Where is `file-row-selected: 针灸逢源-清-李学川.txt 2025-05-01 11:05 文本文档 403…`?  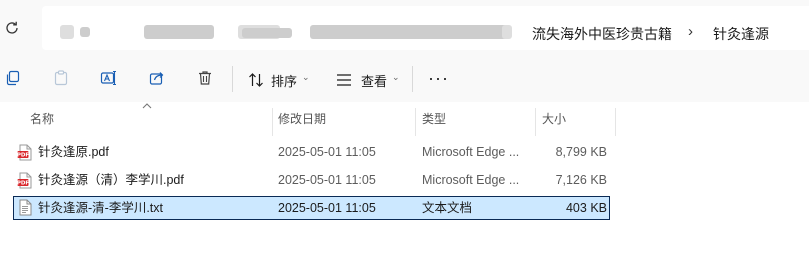 file-row-selected: 针灸逢源-清-李学川.txt 2025-05-01 11:05 文本文档 403… is located at coordinates (311, 208).